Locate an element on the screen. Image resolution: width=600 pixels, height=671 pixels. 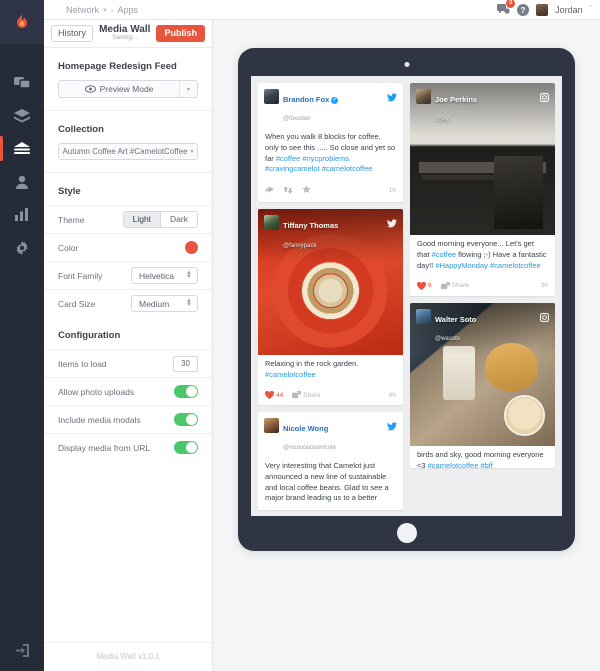
allow-photo-uploads-toggle is located at coordinates (186, 391).